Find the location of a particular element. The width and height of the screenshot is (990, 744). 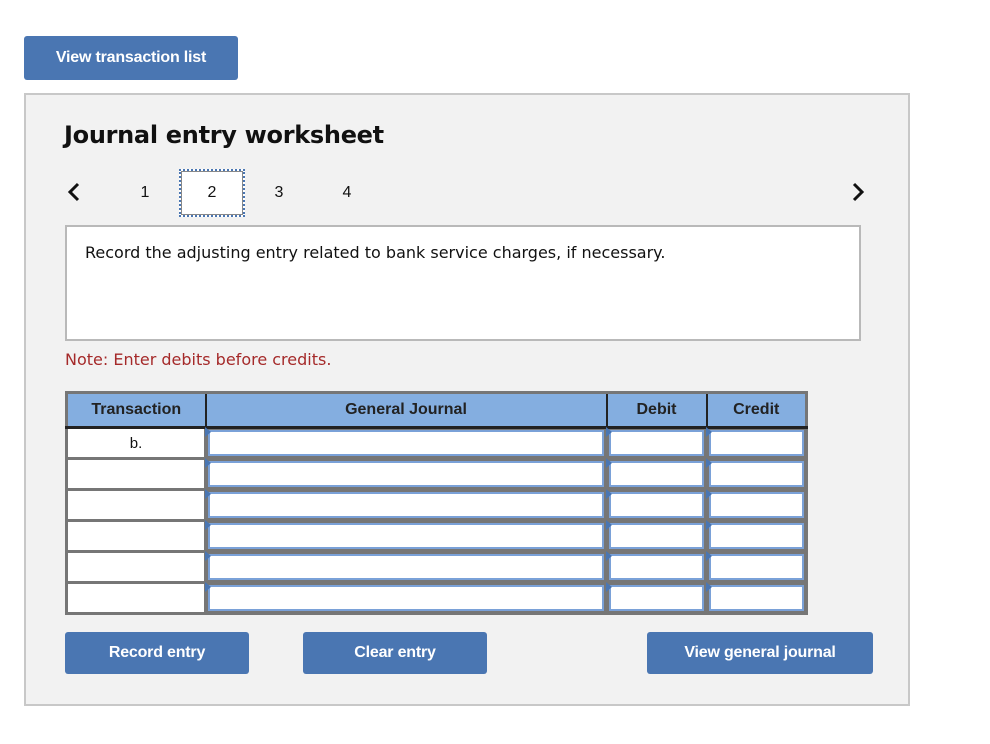

worksheet-pagination: 1 2 3 4 is located at coordinates (467, 193).